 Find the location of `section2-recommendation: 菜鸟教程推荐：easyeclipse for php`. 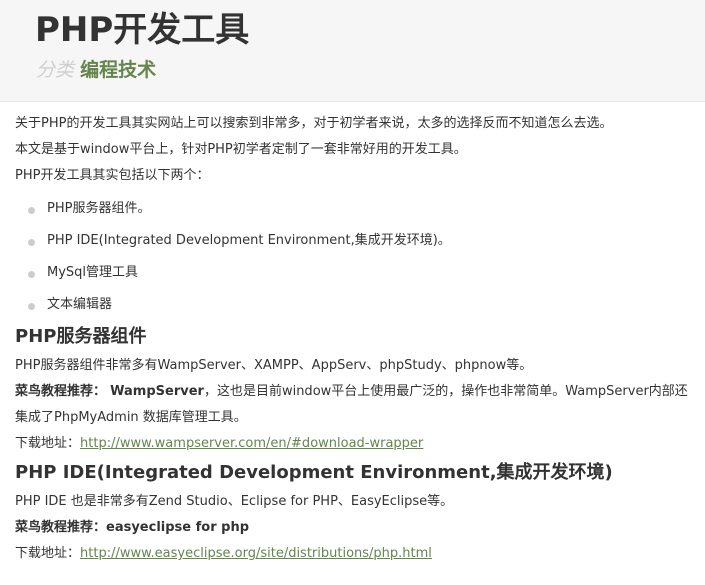

section2-recommendation: 菜鸟教程推荐：easyeclipse for php is located at coordinates (357, 528).